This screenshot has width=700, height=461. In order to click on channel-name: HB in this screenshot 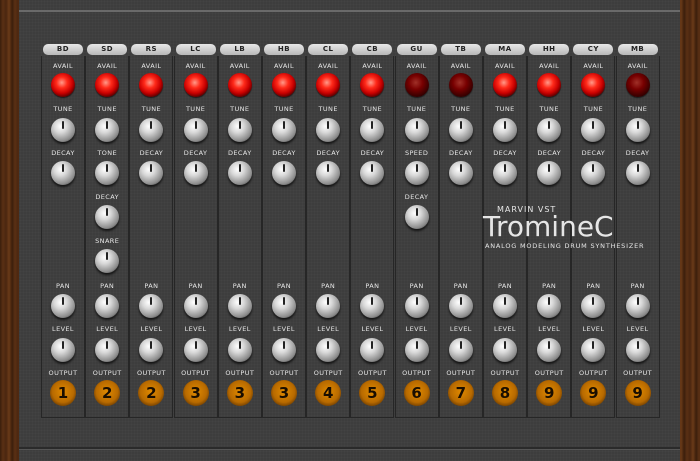, I will do `click(284, 49)`.